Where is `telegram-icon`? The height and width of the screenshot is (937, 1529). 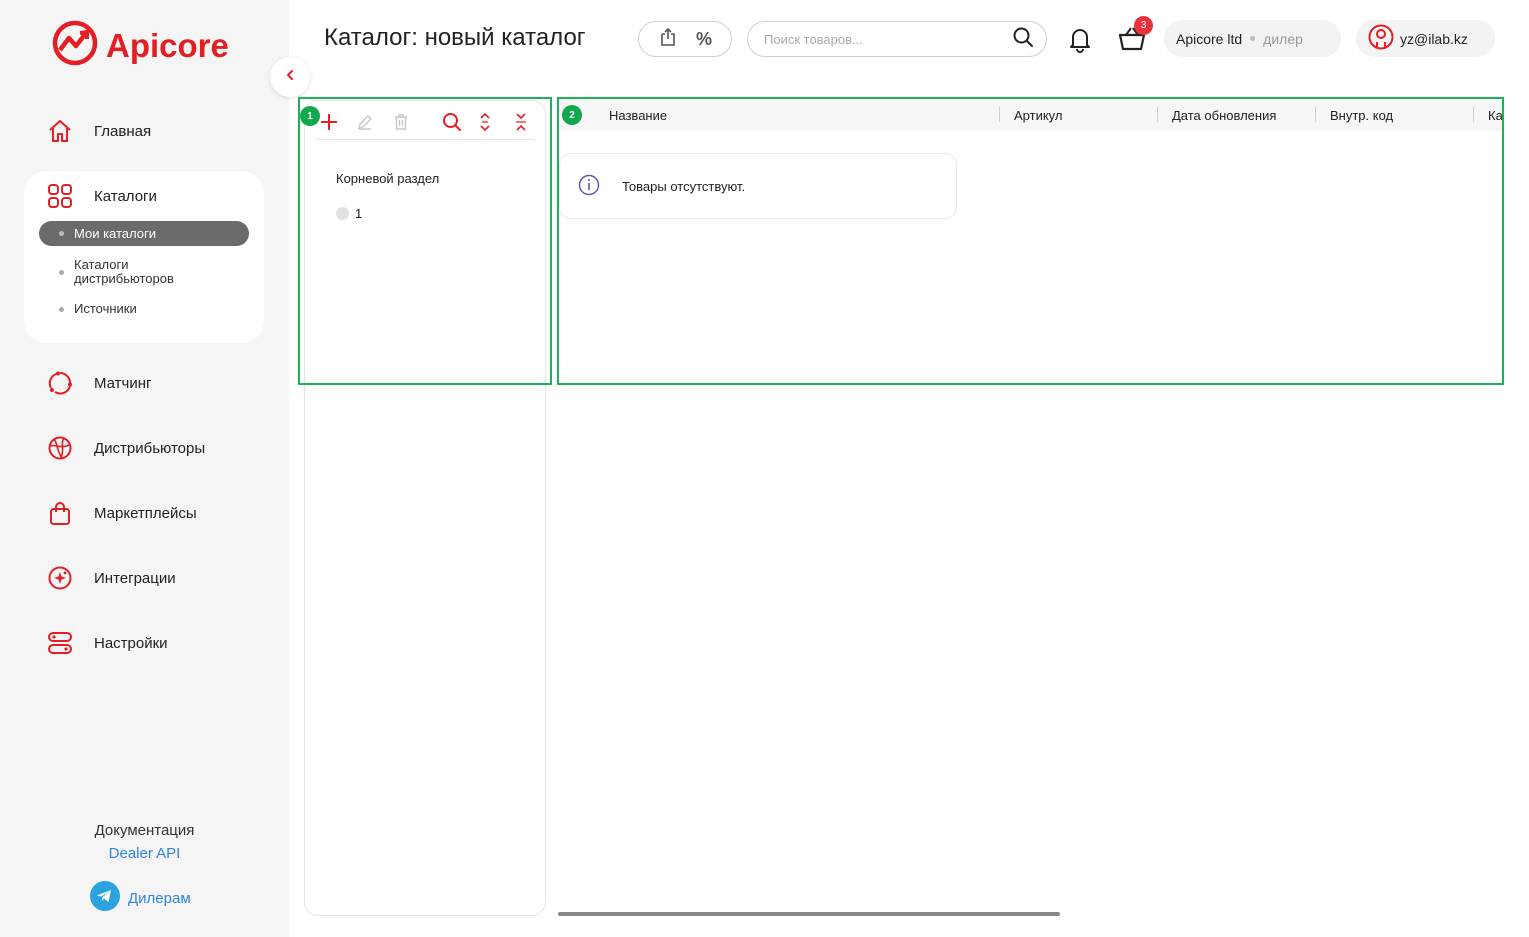 telegram-icon is located at coordinates (105, 898).